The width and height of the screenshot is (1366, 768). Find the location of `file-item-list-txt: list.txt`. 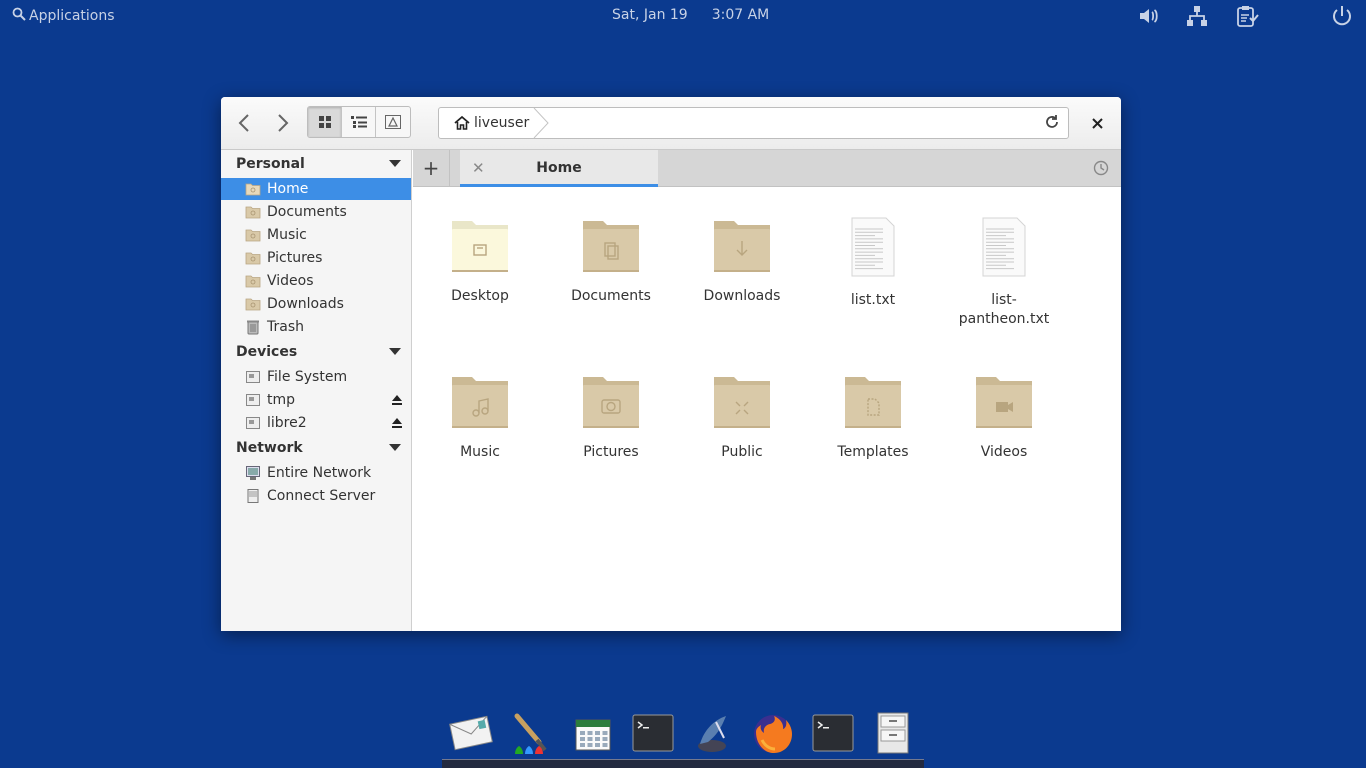

file-item-list-txt: list.txt is located at coordinates (873, 263).